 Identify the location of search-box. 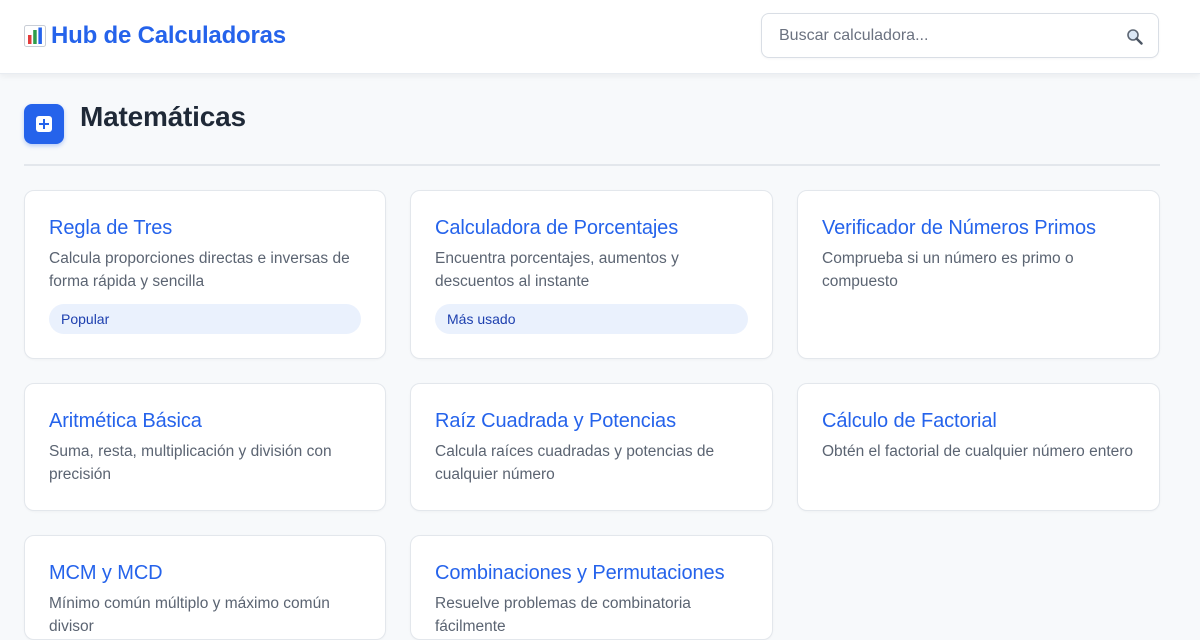
(960, 35).